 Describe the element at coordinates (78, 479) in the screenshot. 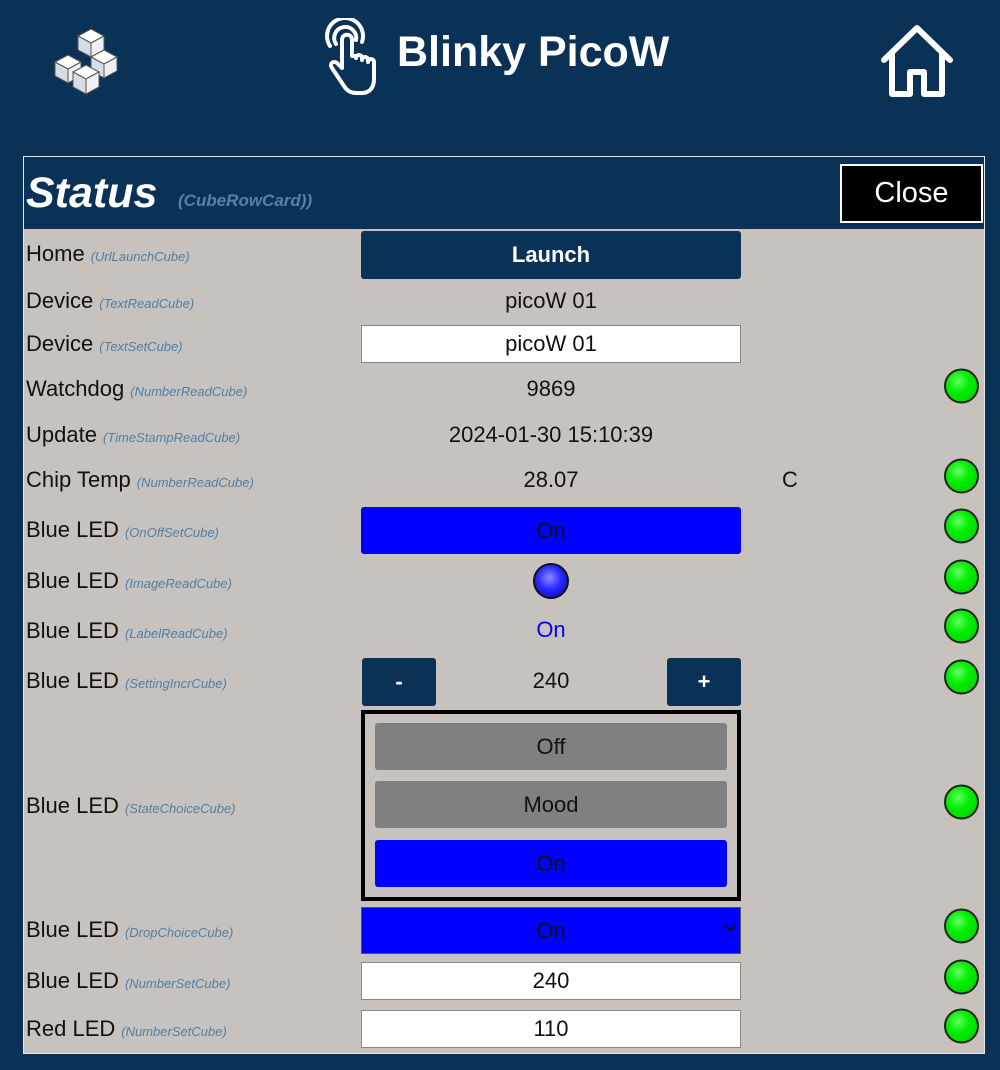

I see `row-label-text: Chip Temp` at that location.